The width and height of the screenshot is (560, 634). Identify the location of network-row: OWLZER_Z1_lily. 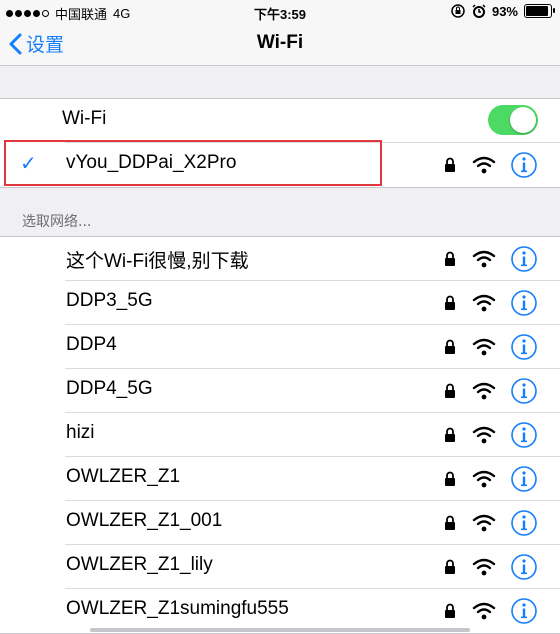
(280, 567).